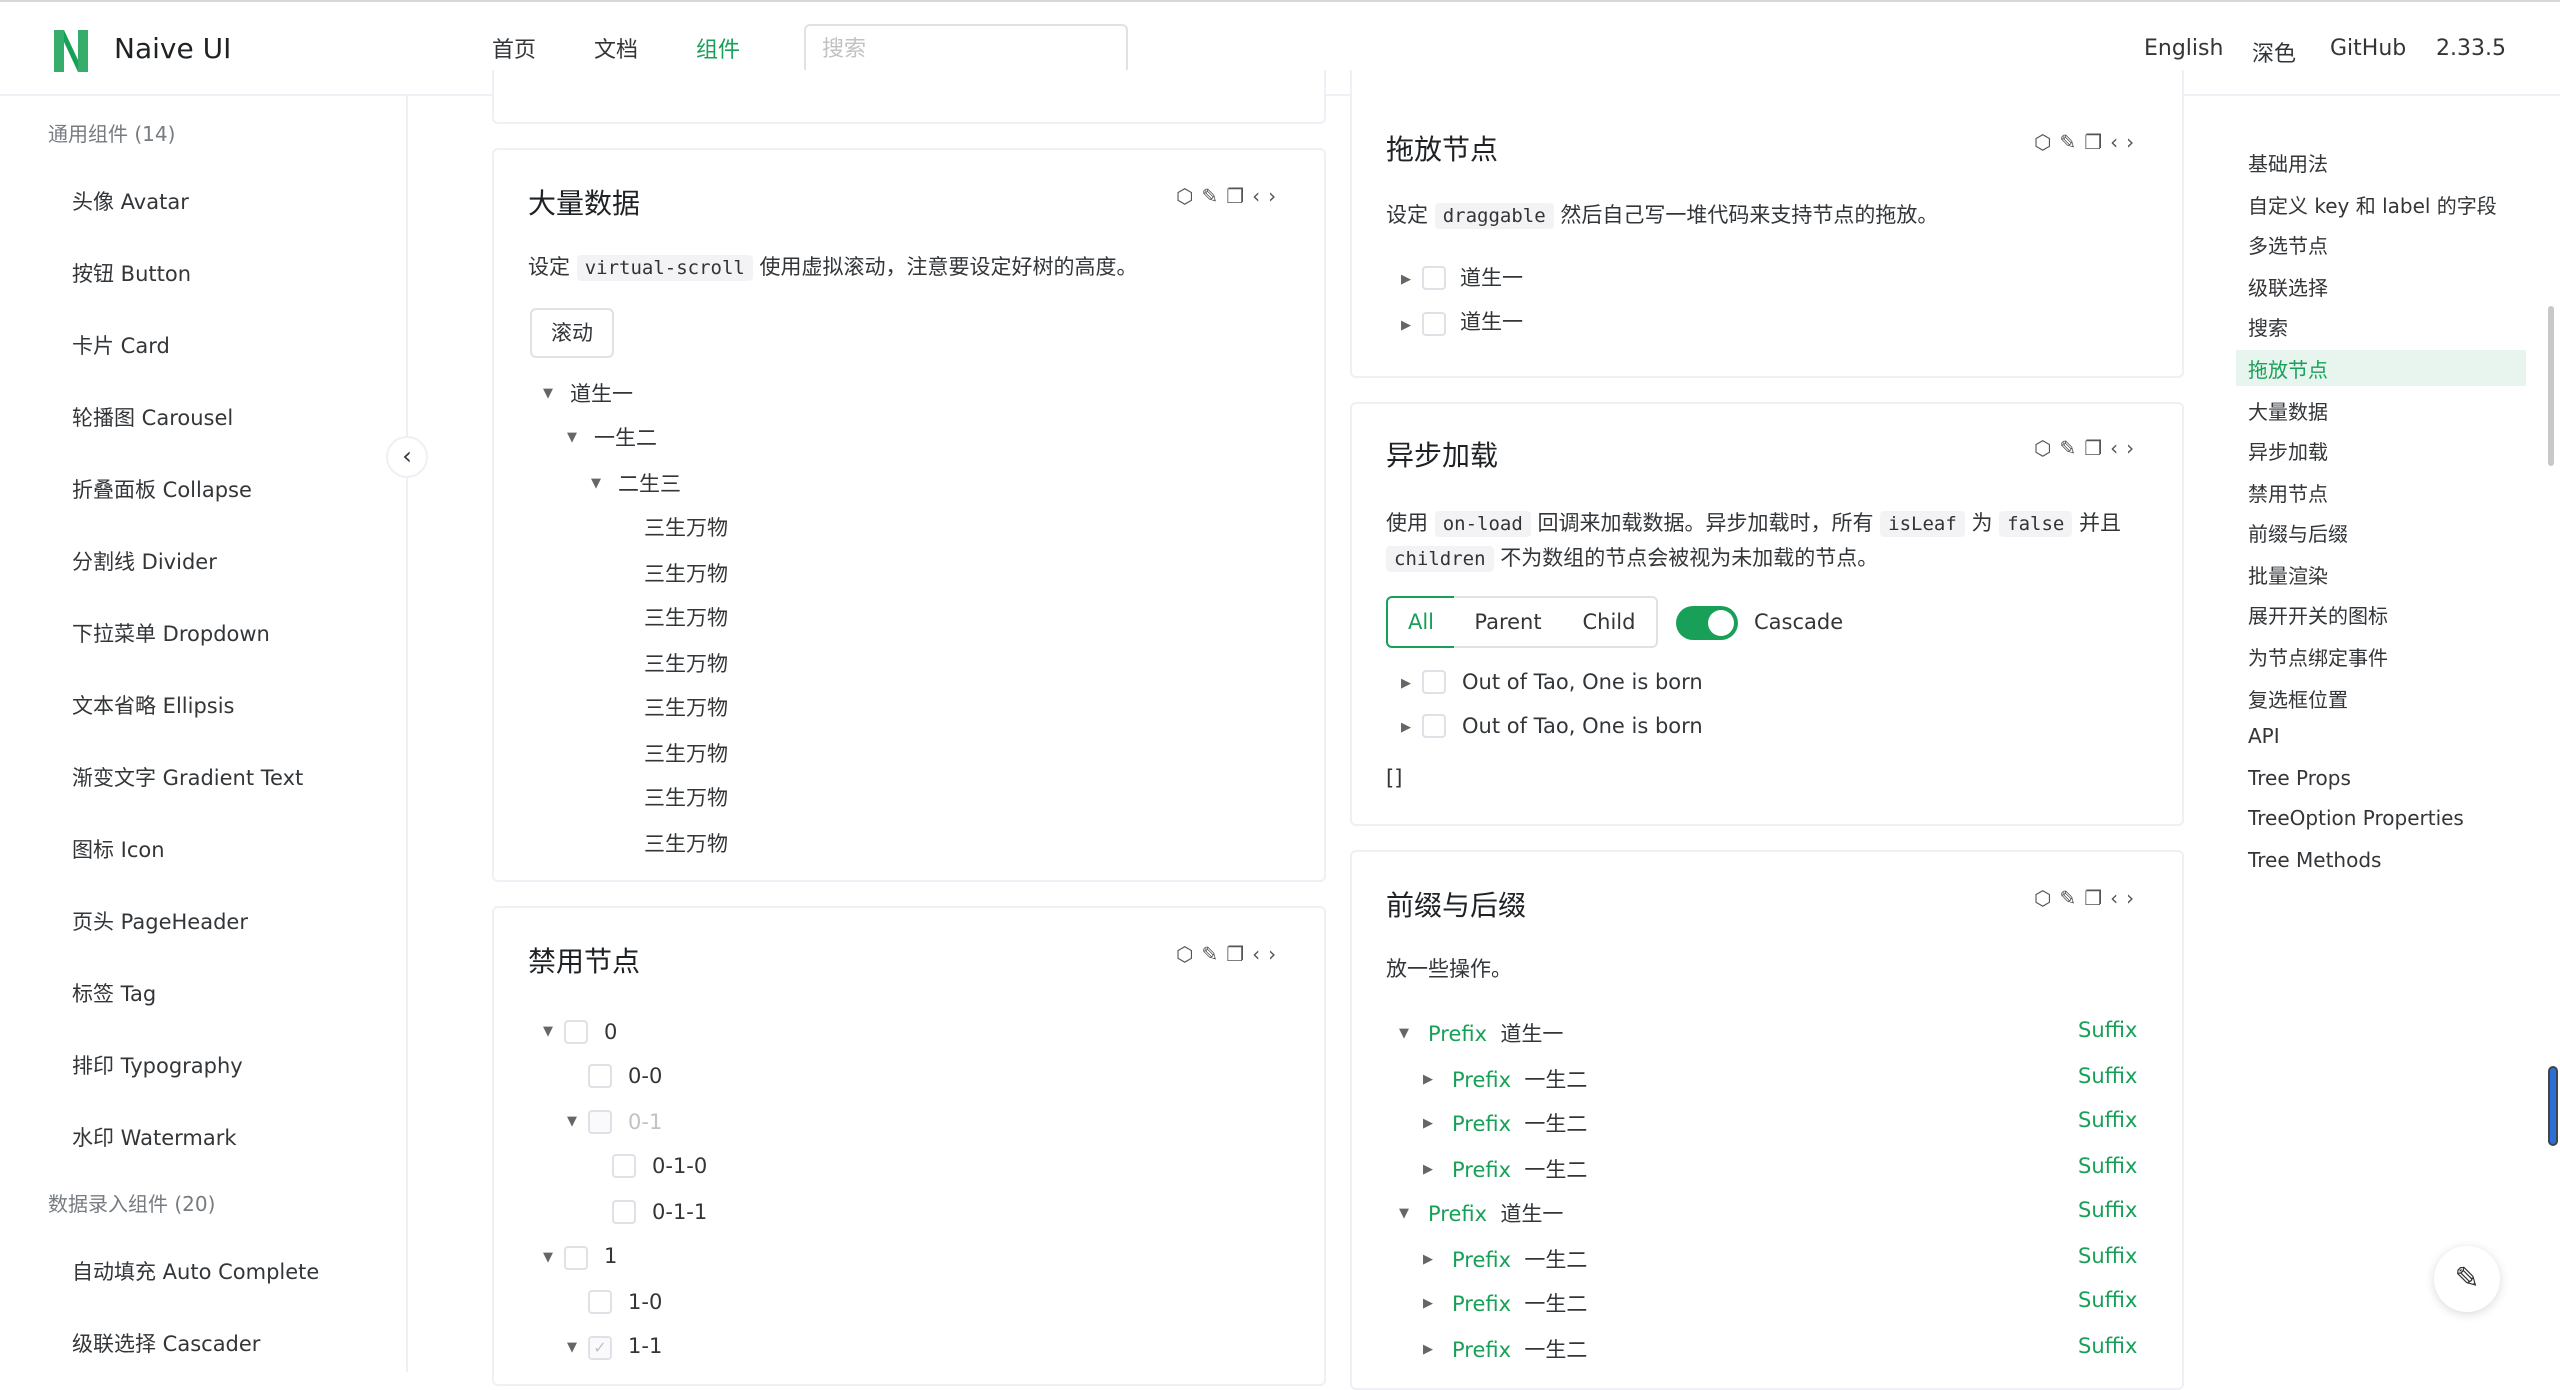  What do you see at coordinates (2471, 48) in the screenshot?
I see `version-label: 2.33.5` at bounding box center [2471, 48].